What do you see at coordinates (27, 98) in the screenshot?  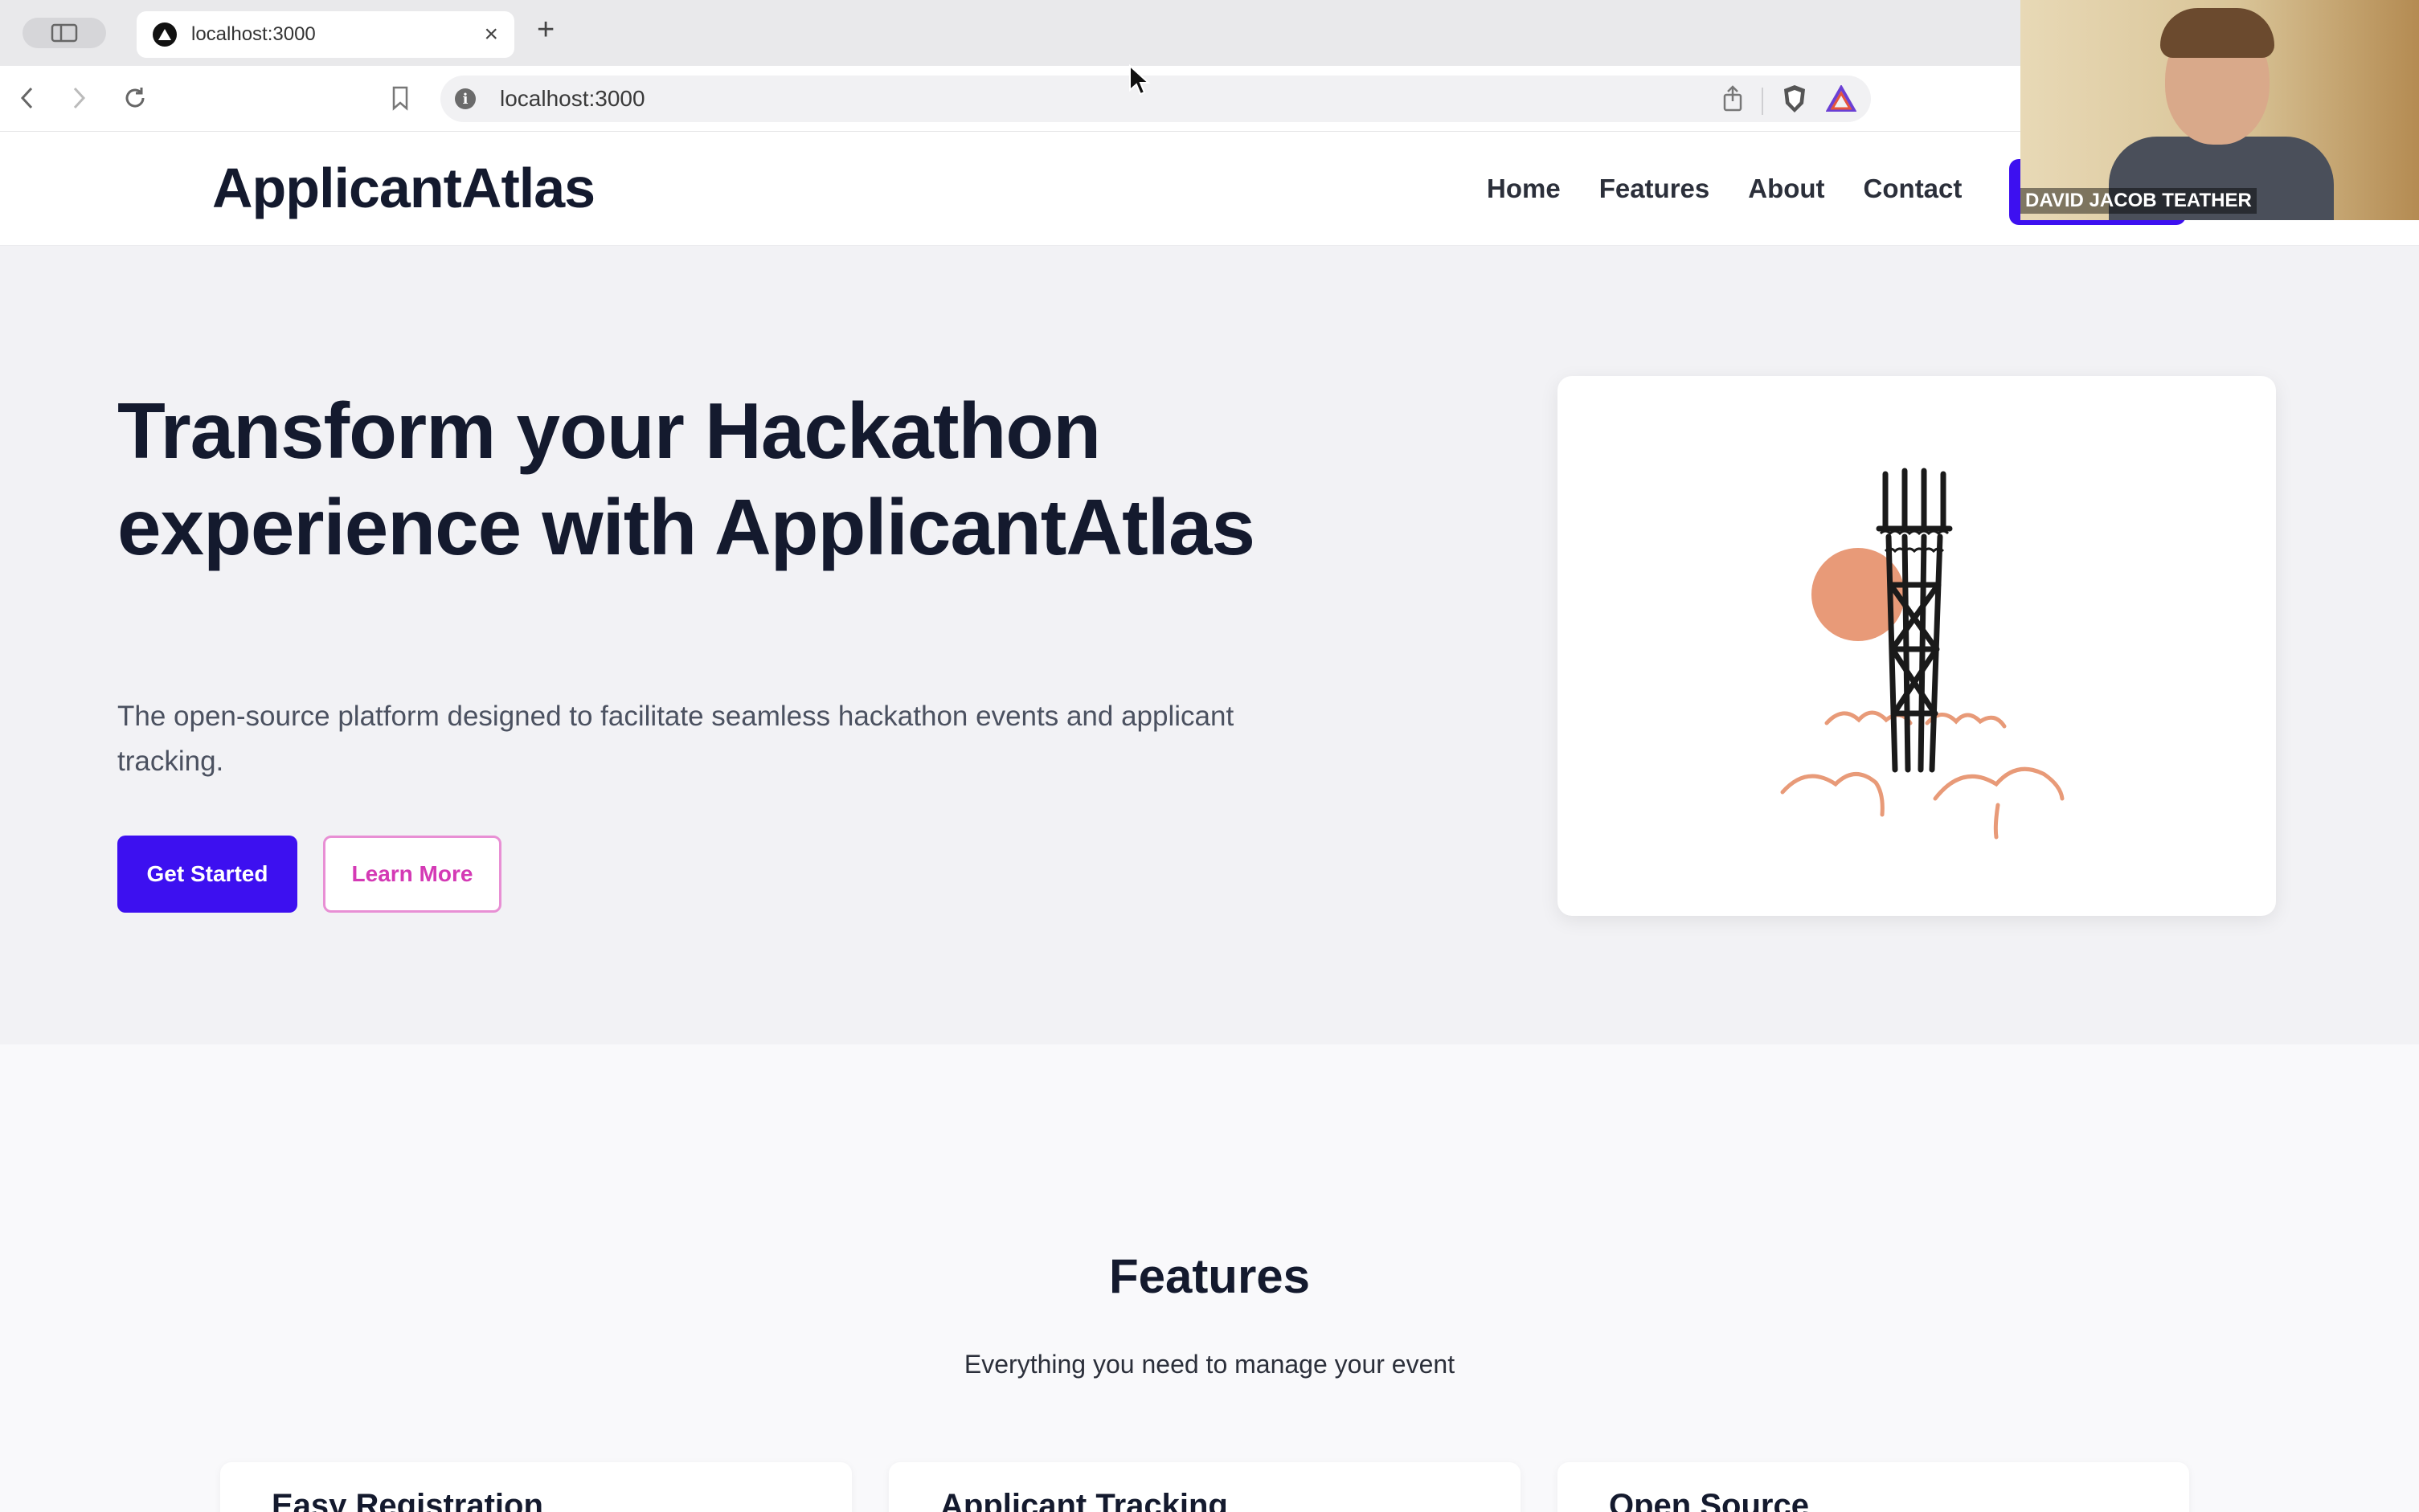 I see `back-icon` at bounding box center [27, 98].